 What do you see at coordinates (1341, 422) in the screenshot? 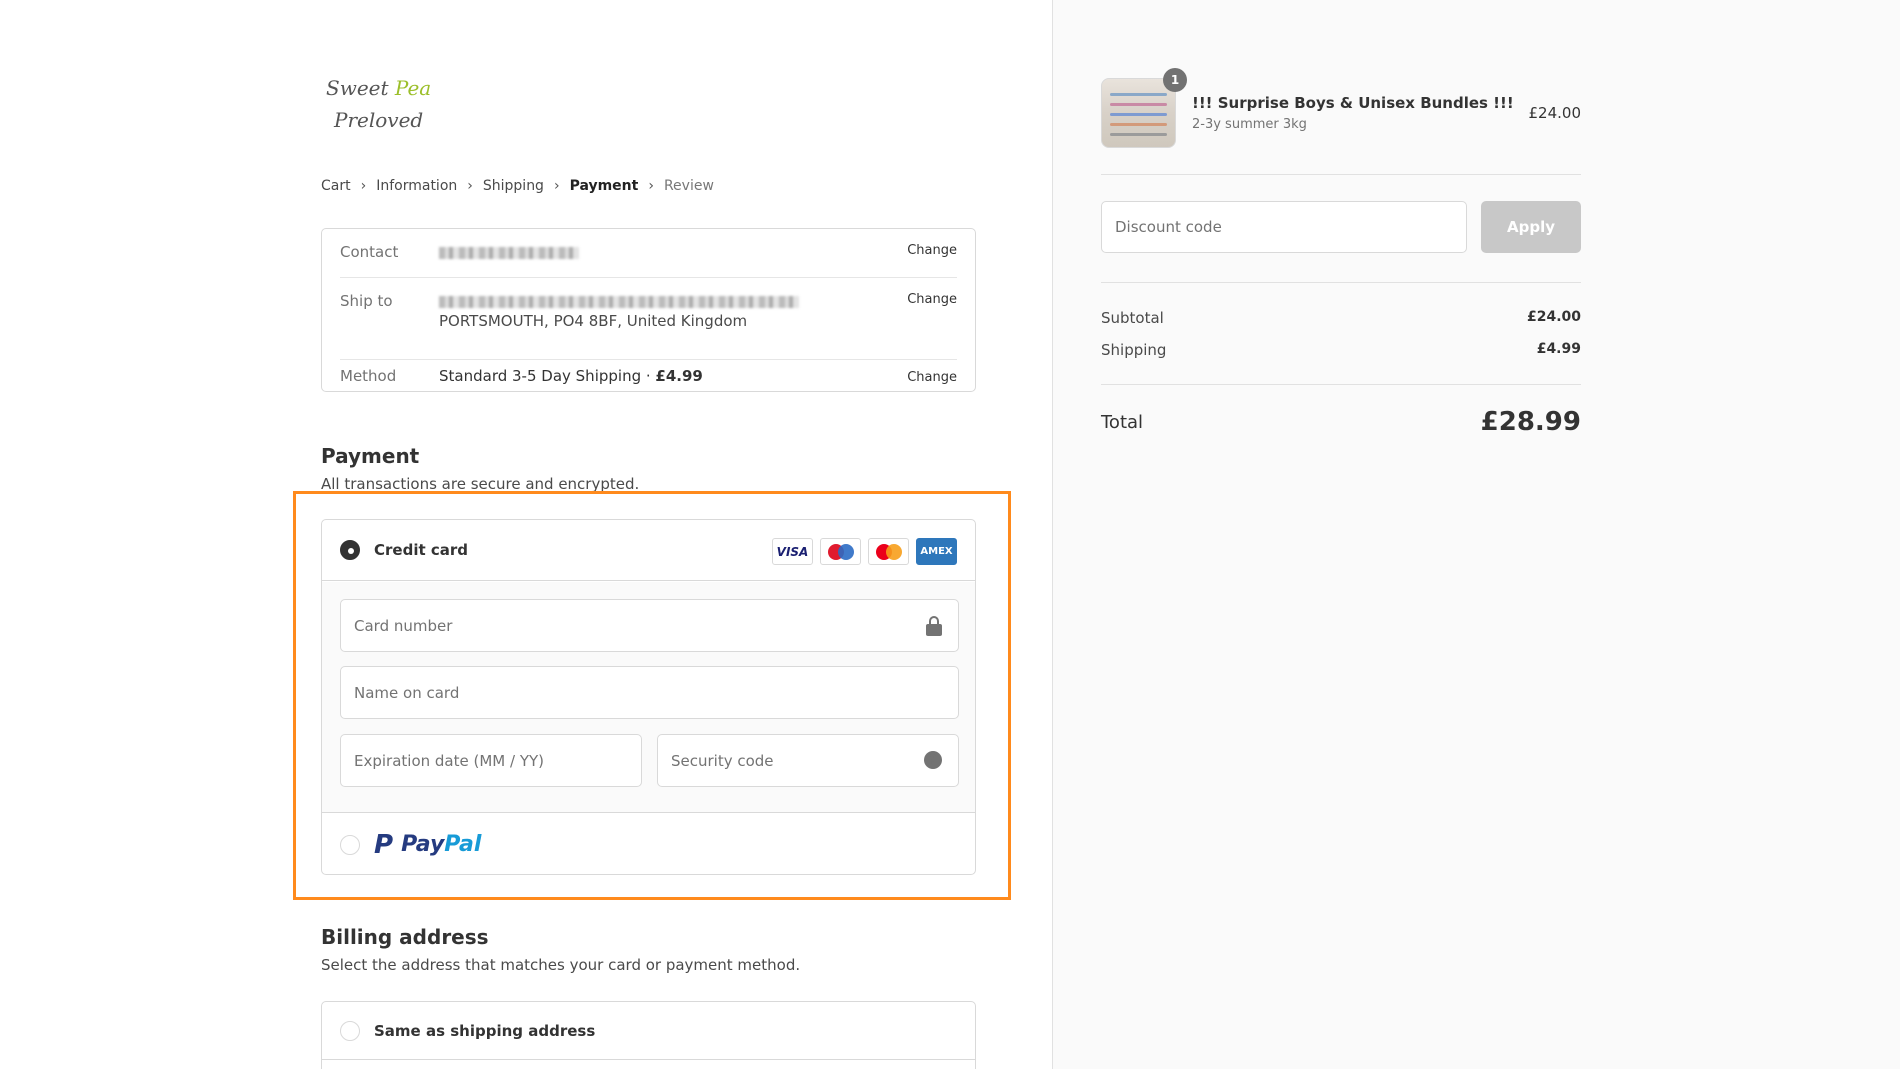
I see `total-row: Total £28.99` at bounding box center [1341, 422].